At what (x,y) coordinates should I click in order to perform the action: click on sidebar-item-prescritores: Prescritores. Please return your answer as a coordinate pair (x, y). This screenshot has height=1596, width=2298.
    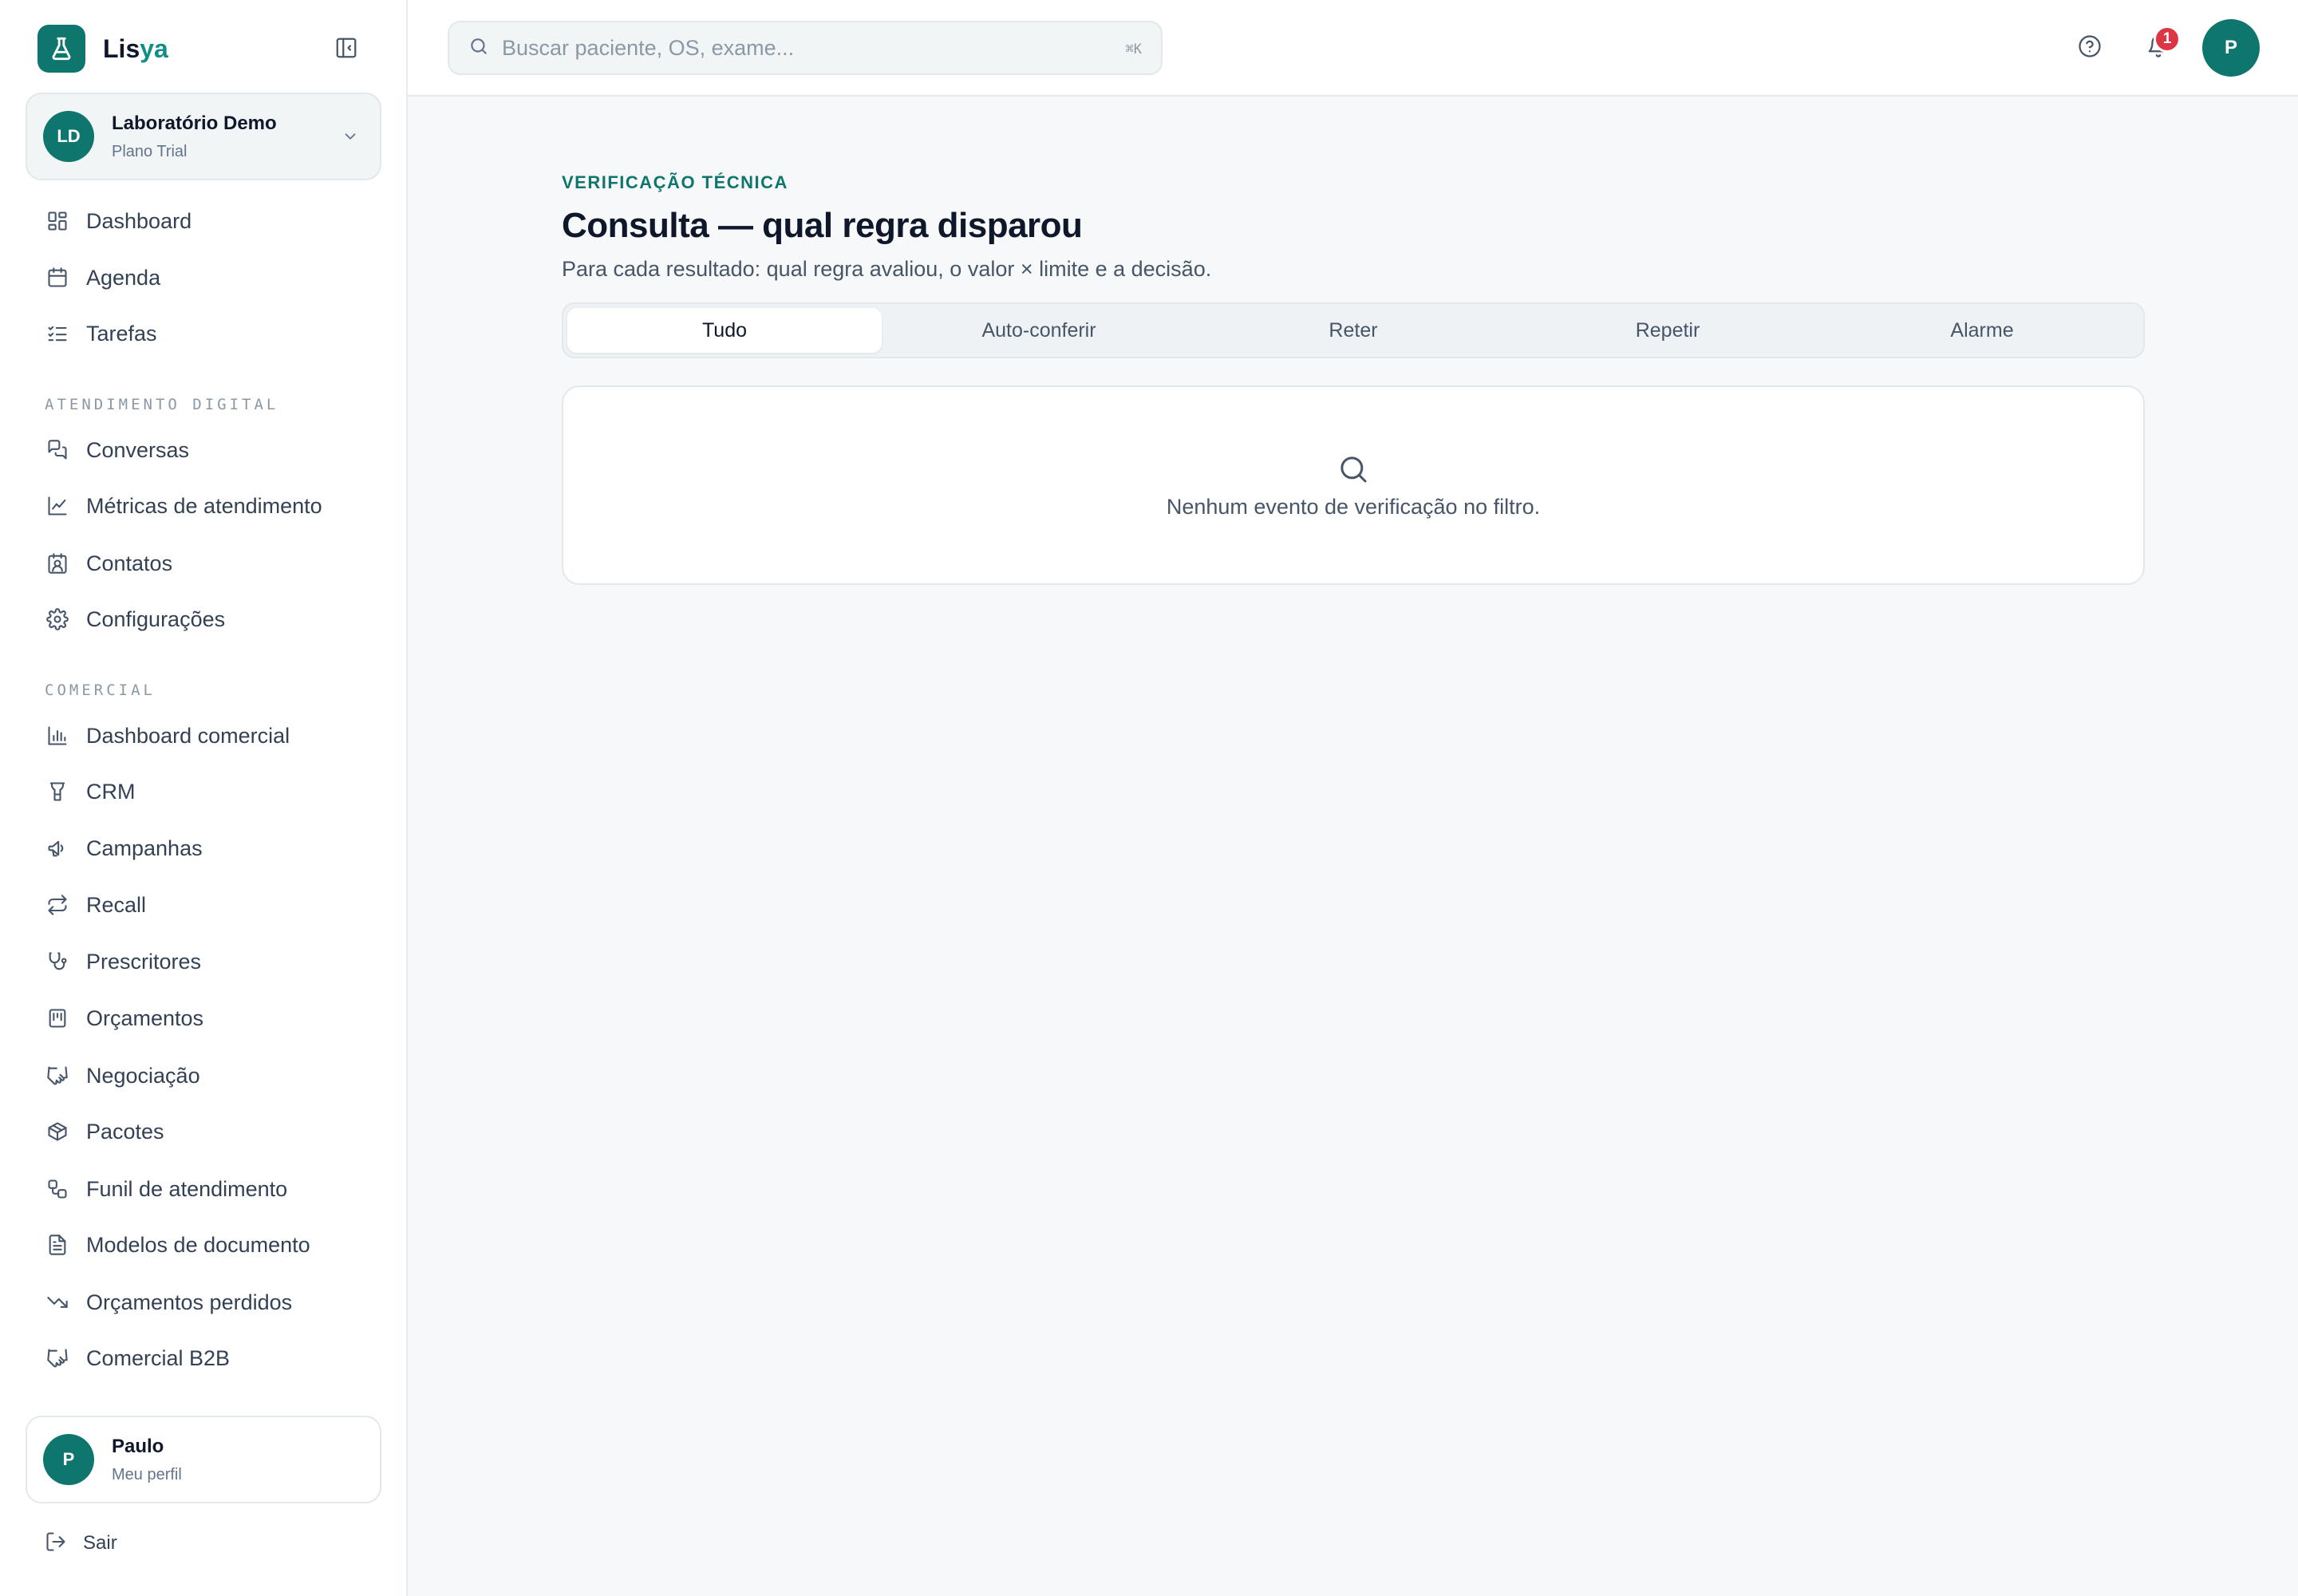
    Looking at the image, I should click on (207, 961).